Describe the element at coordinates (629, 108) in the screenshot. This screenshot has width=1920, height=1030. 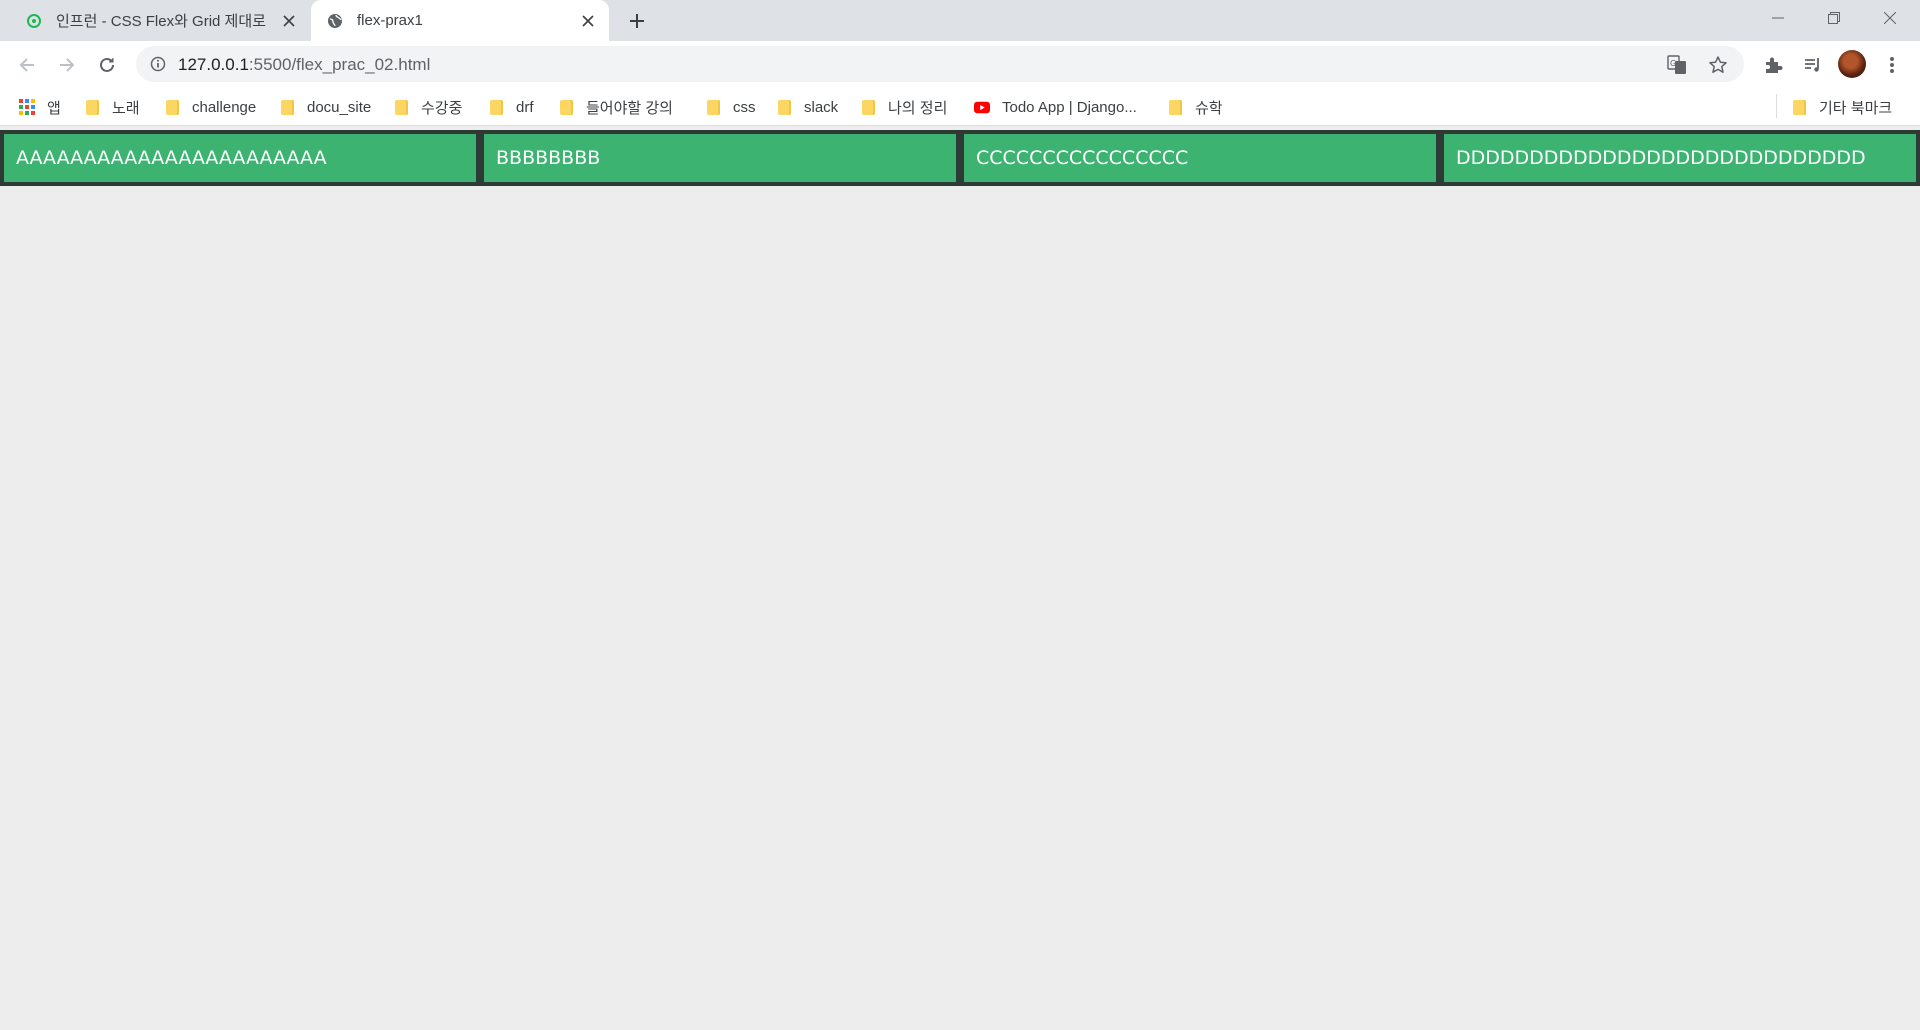
I see `bookmark-label: 들어야할 강의` at that location.